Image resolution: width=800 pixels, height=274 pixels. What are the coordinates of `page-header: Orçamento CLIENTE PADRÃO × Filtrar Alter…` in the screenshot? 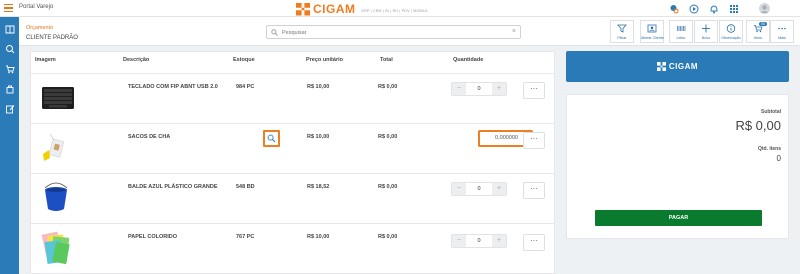 It's located at (409, 31).